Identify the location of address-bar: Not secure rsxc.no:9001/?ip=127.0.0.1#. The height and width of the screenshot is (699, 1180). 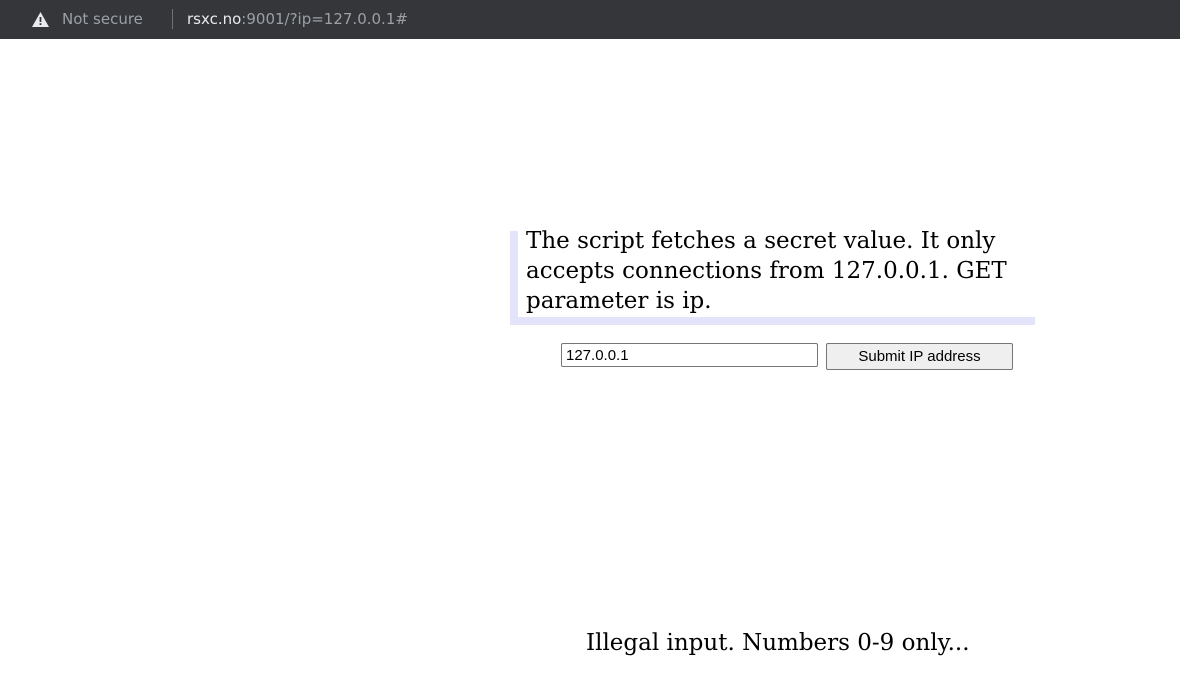
(590, 19).